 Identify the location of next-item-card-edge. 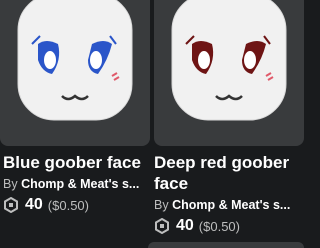
(226, 245).